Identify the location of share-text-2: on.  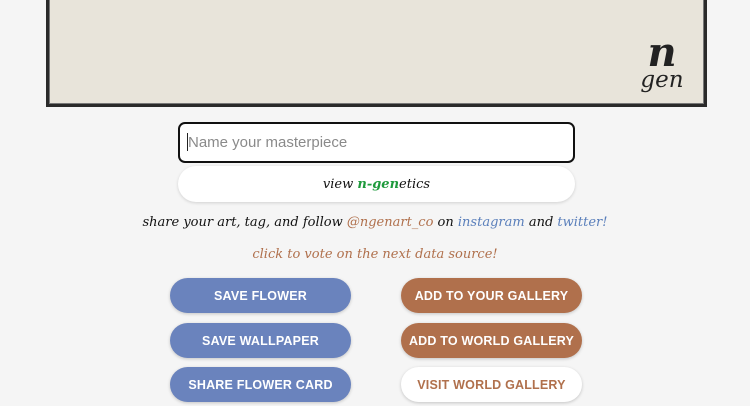
(445, 222).